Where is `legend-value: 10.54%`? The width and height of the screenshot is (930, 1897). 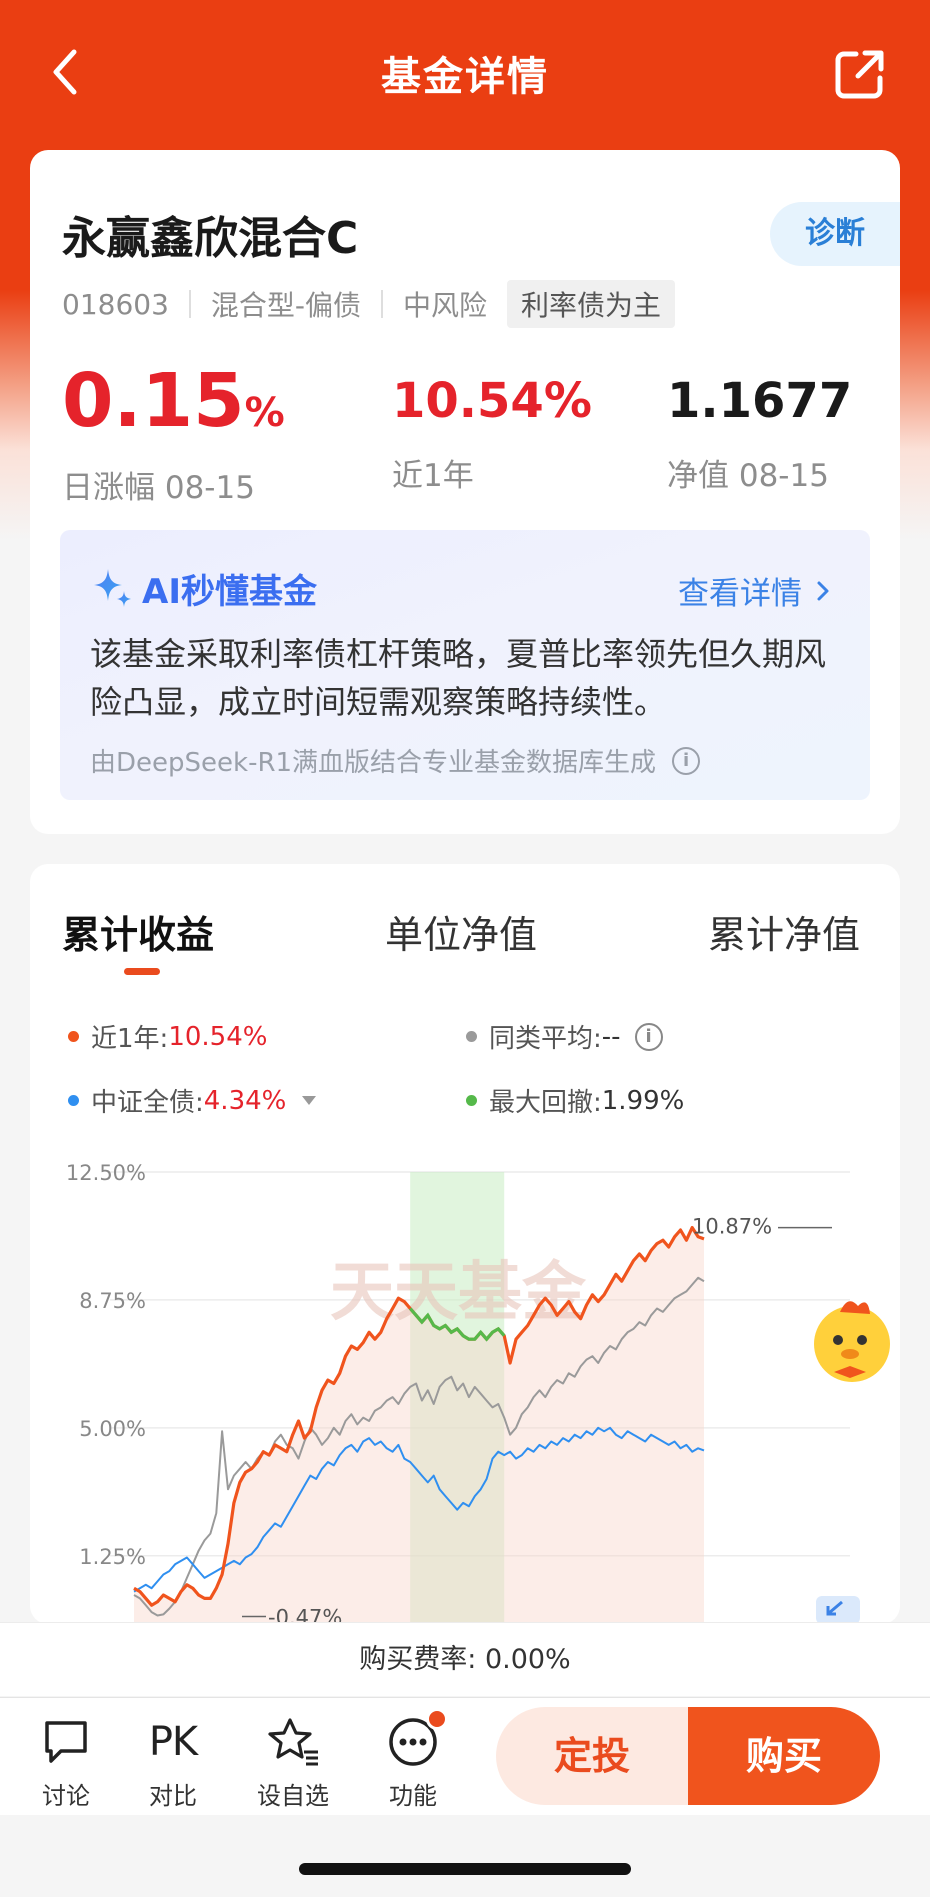
legend-value: 10.54% is located at coordinates (218, 1036).